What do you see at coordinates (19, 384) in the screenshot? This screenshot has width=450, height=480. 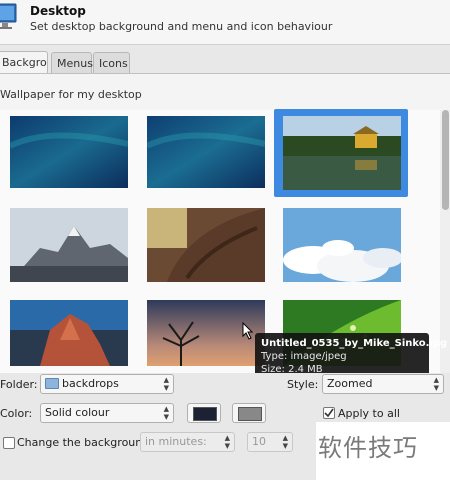 I see `folder-label: Folder:` at bounding box center [19, 384].